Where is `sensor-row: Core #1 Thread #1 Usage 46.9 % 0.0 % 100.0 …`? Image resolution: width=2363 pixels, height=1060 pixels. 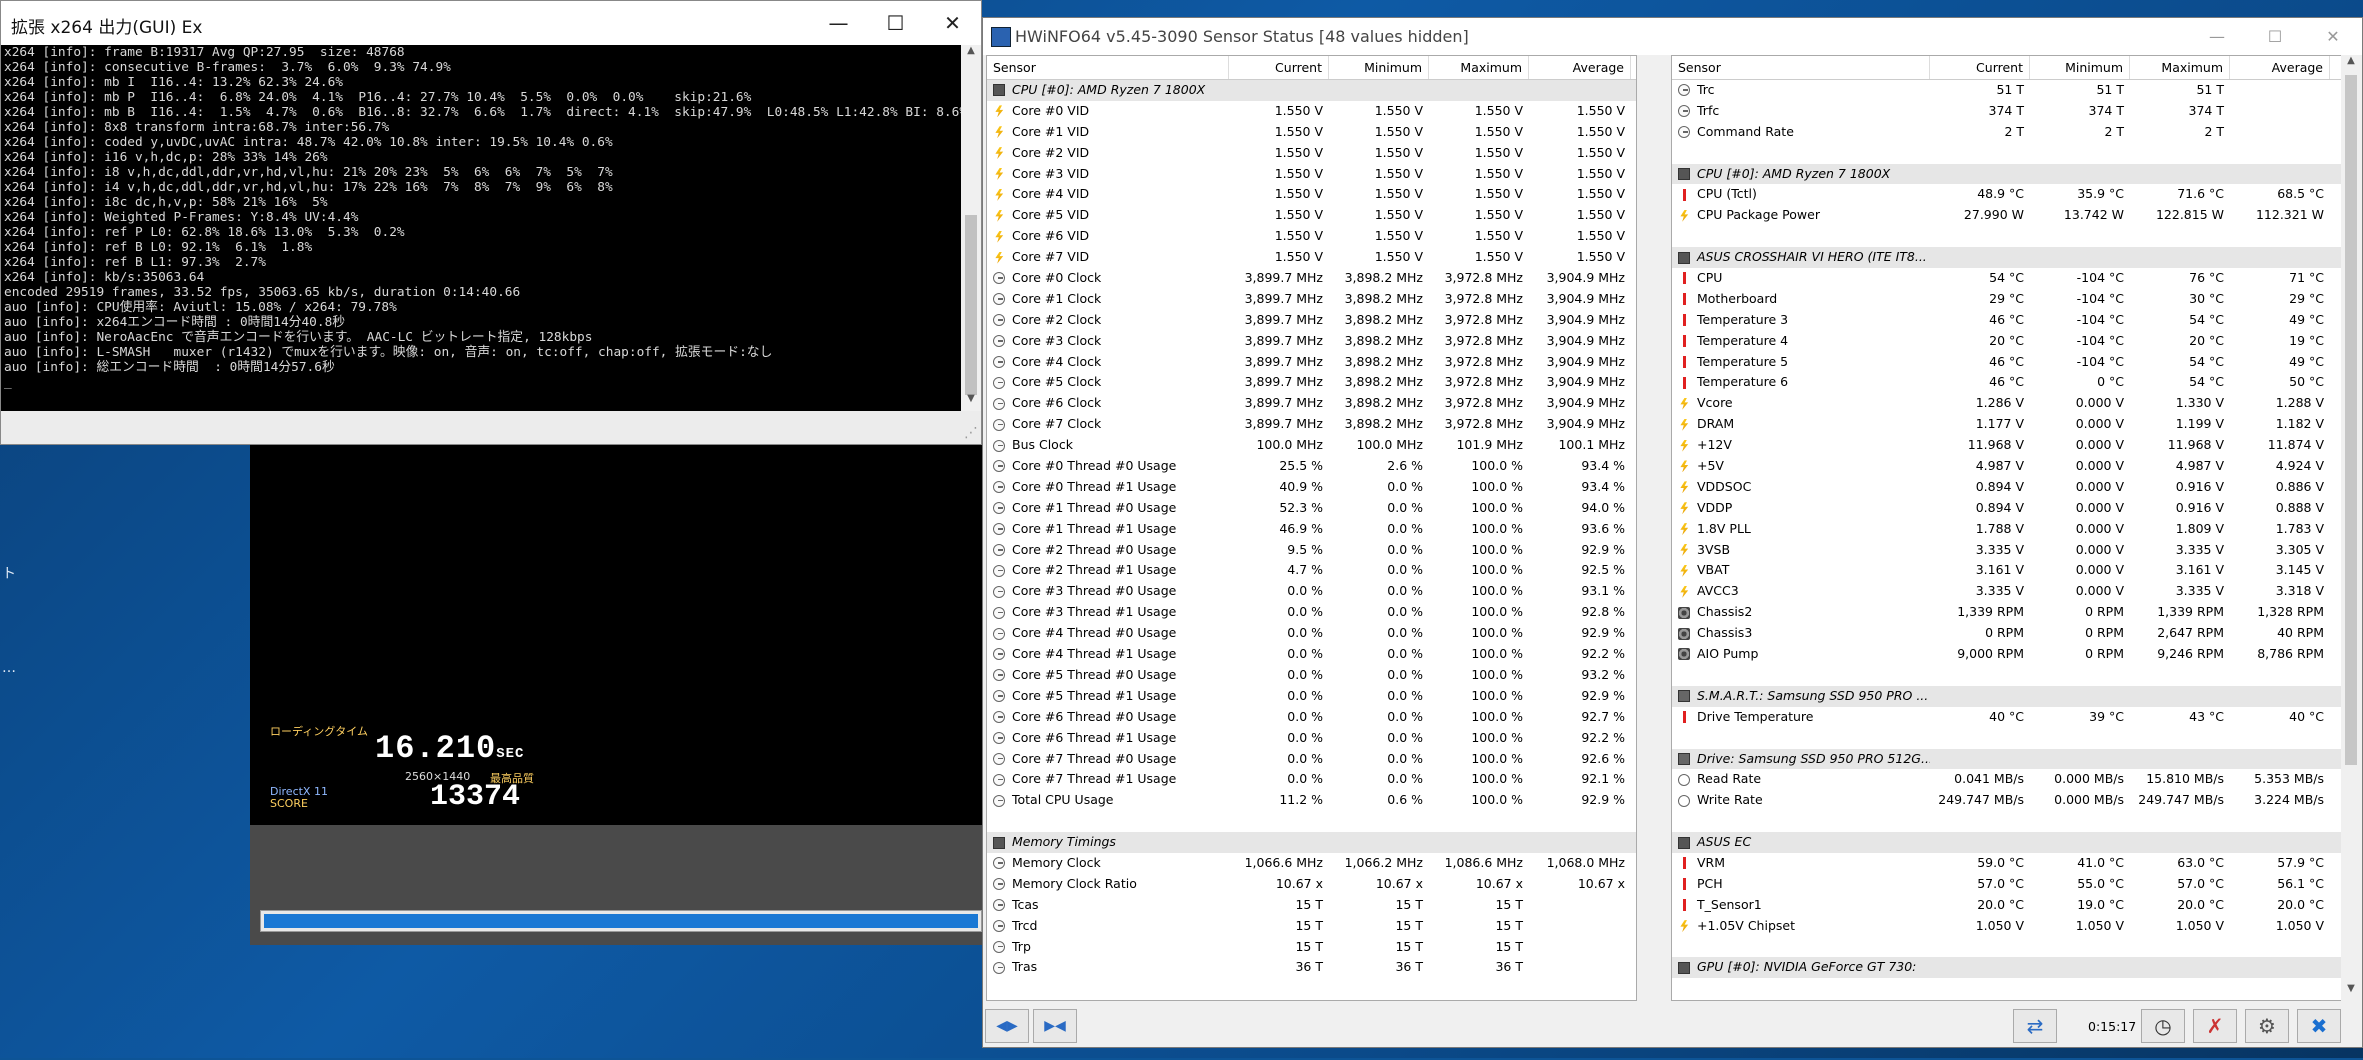 sensor-row: Core #1 Thread #1 Usage 46.9 % 0.0 % 100.0 … is located at coordinates (1311, 529).